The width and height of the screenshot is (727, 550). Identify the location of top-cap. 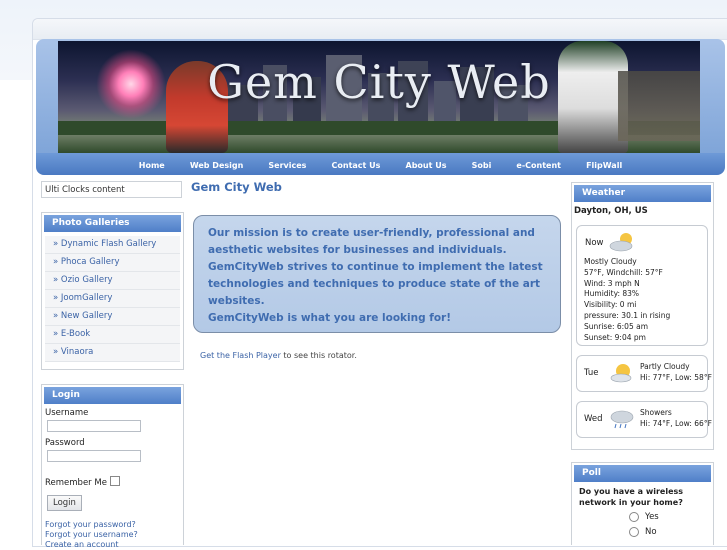
(380, 29).